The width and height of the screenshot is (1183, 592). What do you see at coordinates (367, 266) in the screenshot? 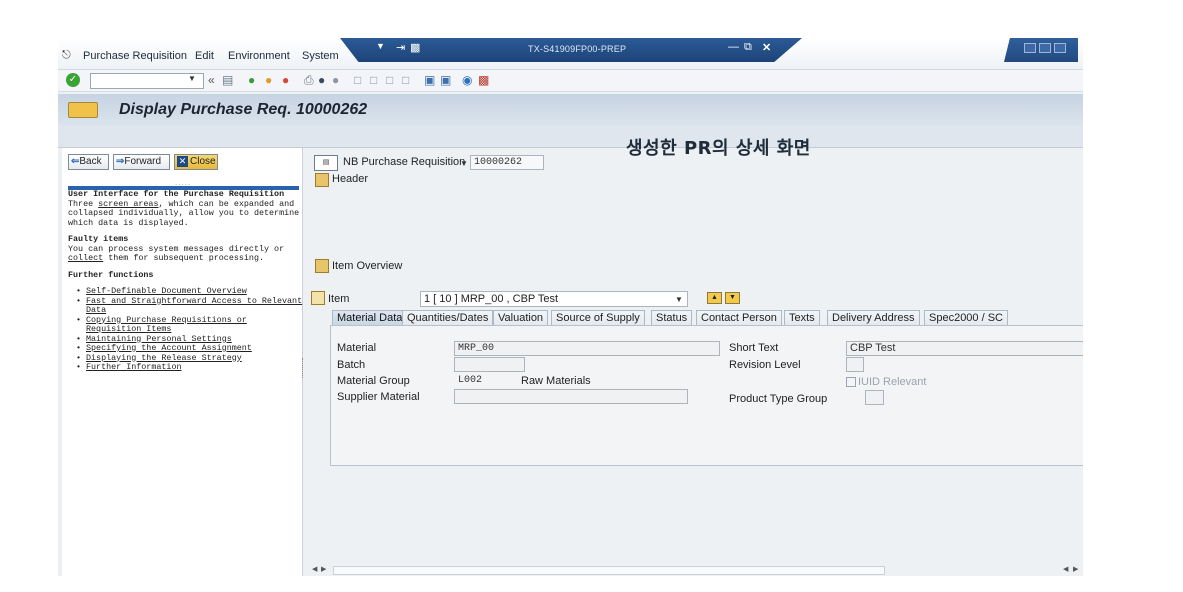
I see `item-overview-label: Item Overview` at bounding box center [367, 266].